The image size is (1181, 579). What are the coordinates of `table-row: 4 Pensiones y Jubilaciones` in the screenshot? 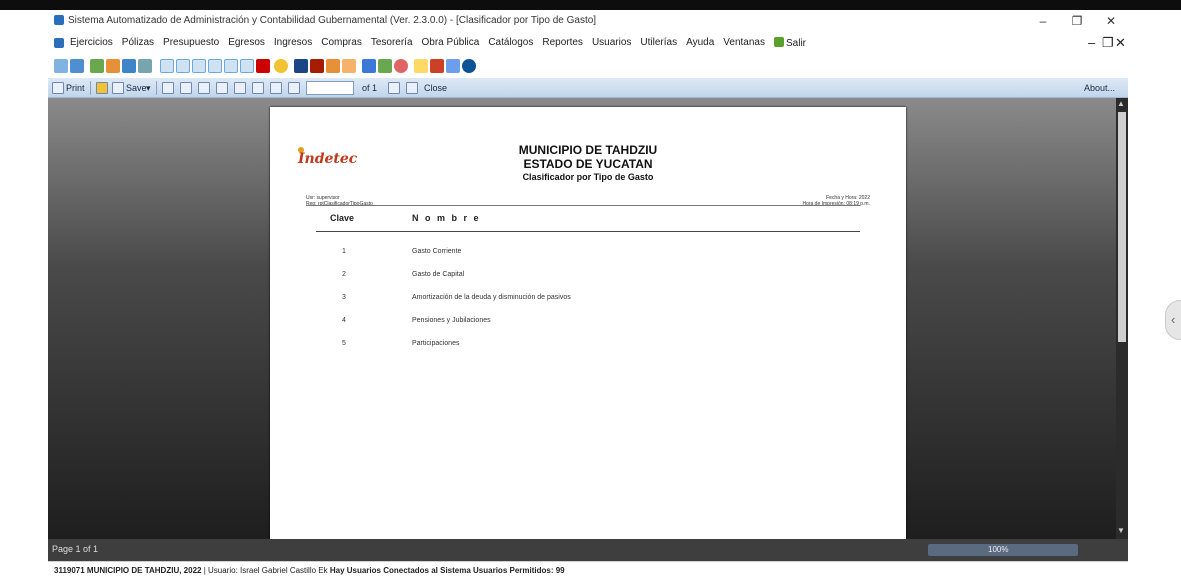 It's located at (588, 323).